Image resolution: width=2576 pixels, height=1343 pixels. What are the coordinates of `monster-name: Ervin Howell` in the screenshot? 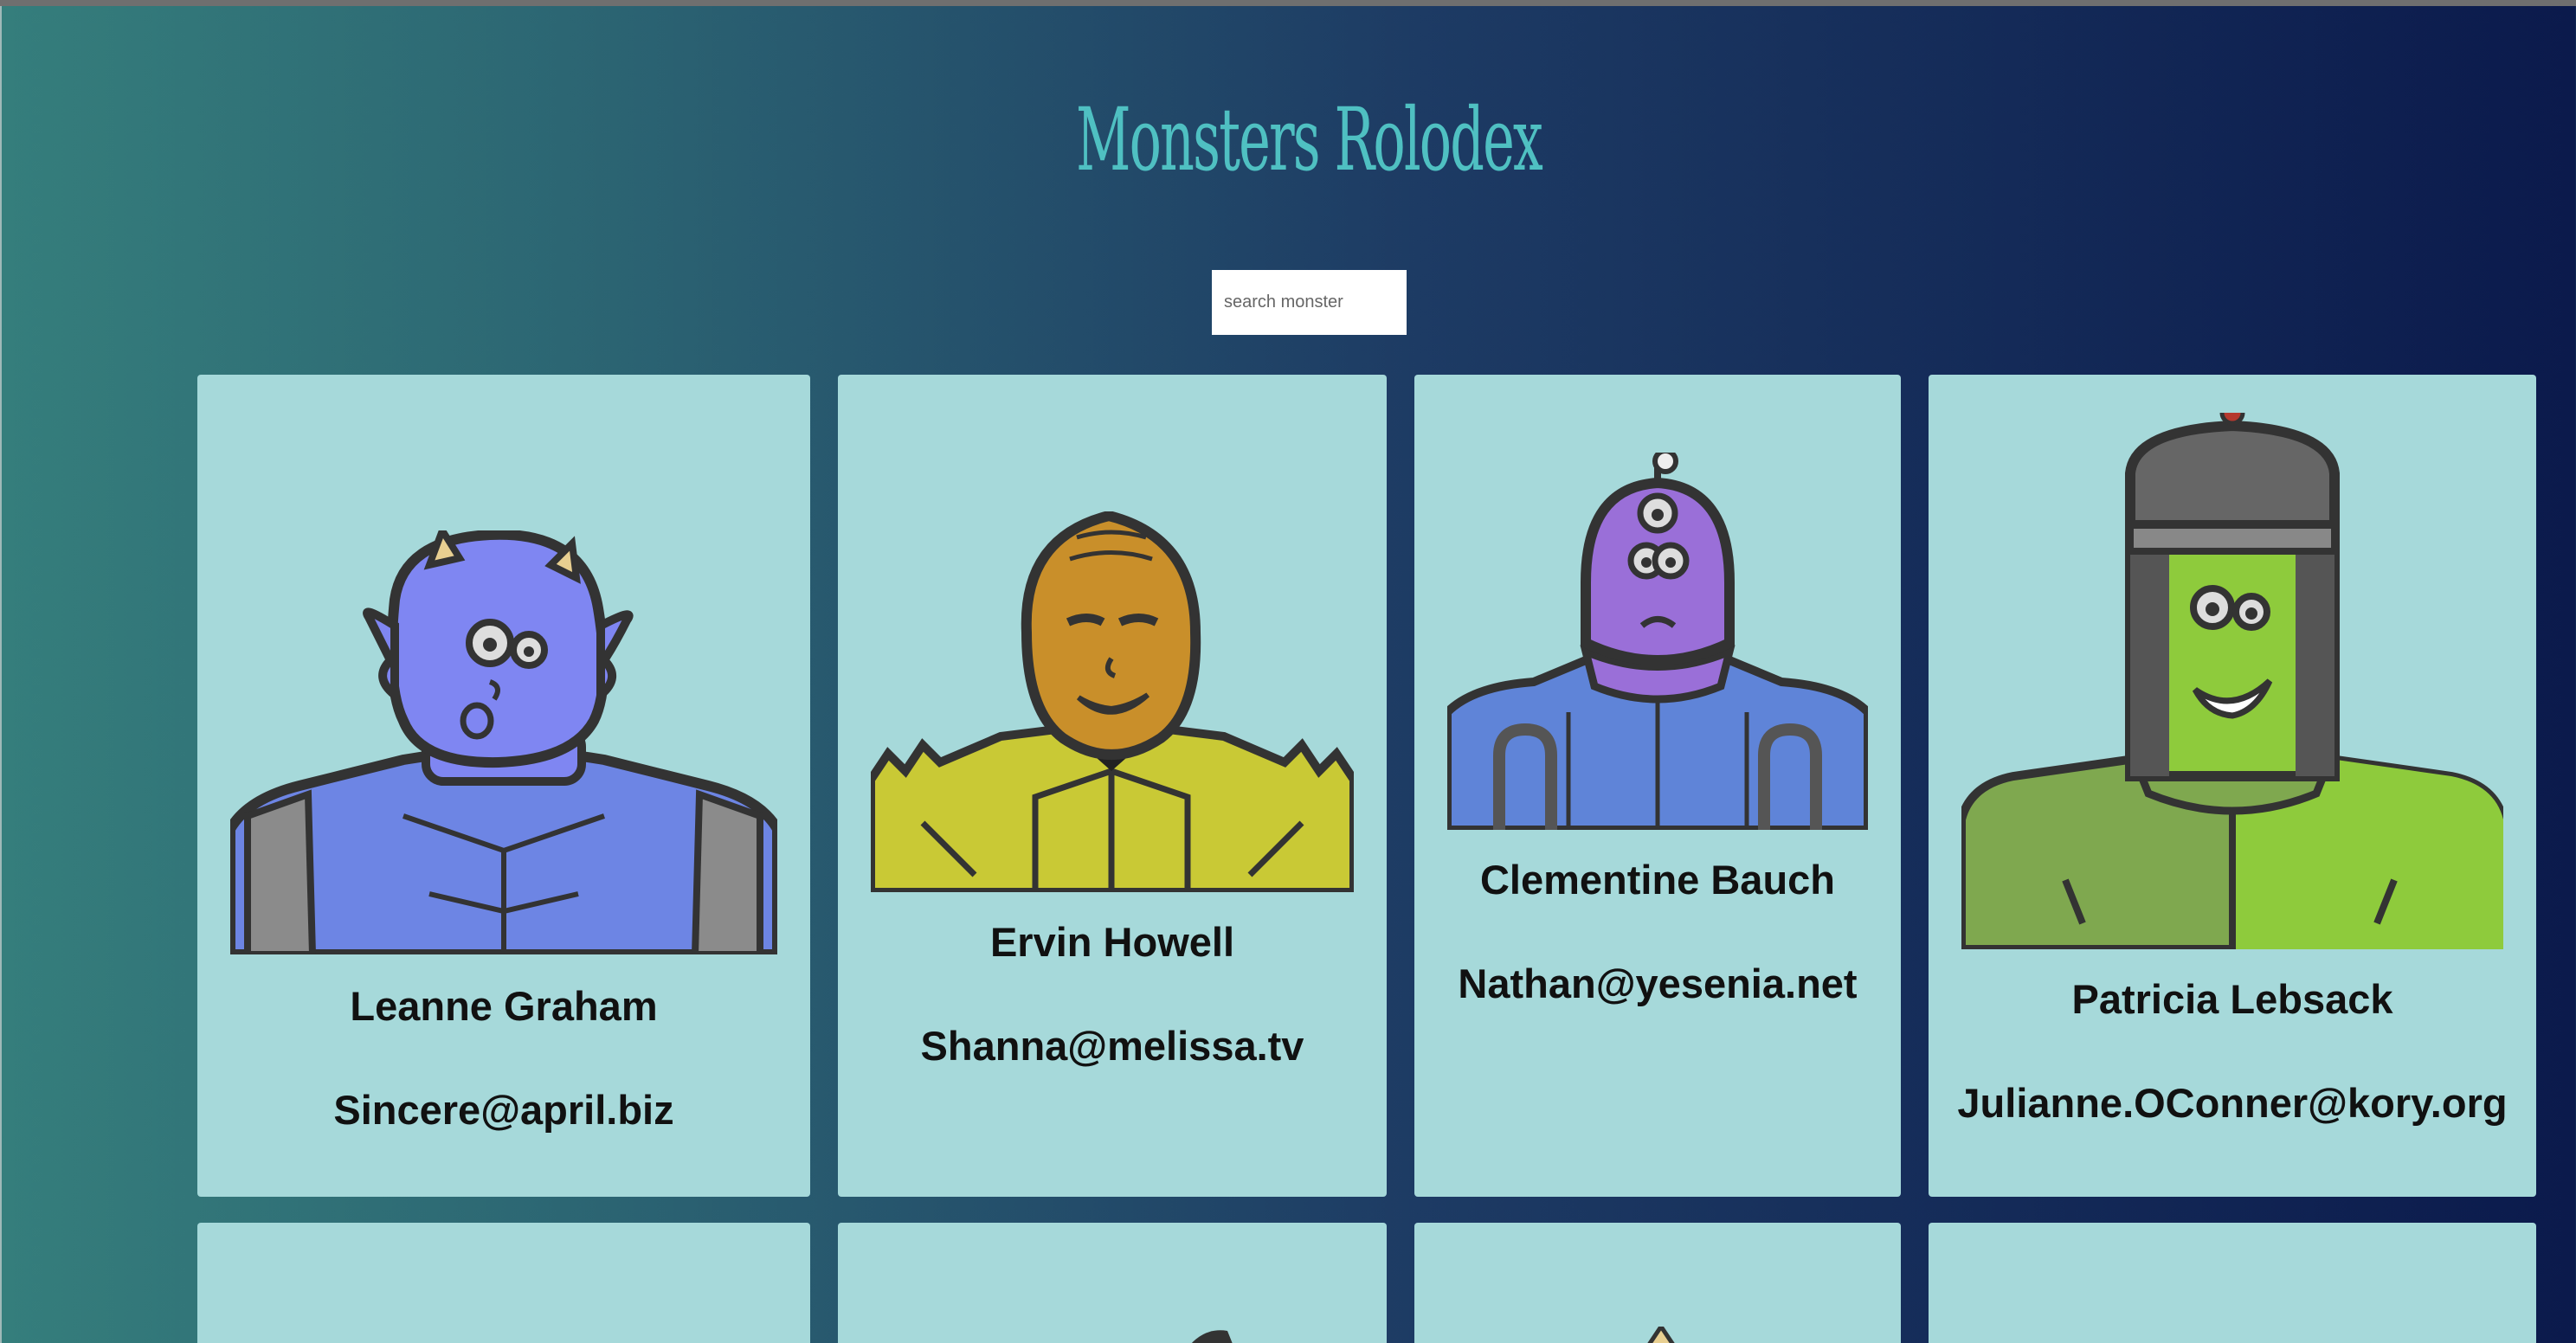 It's located at (1112, 942).